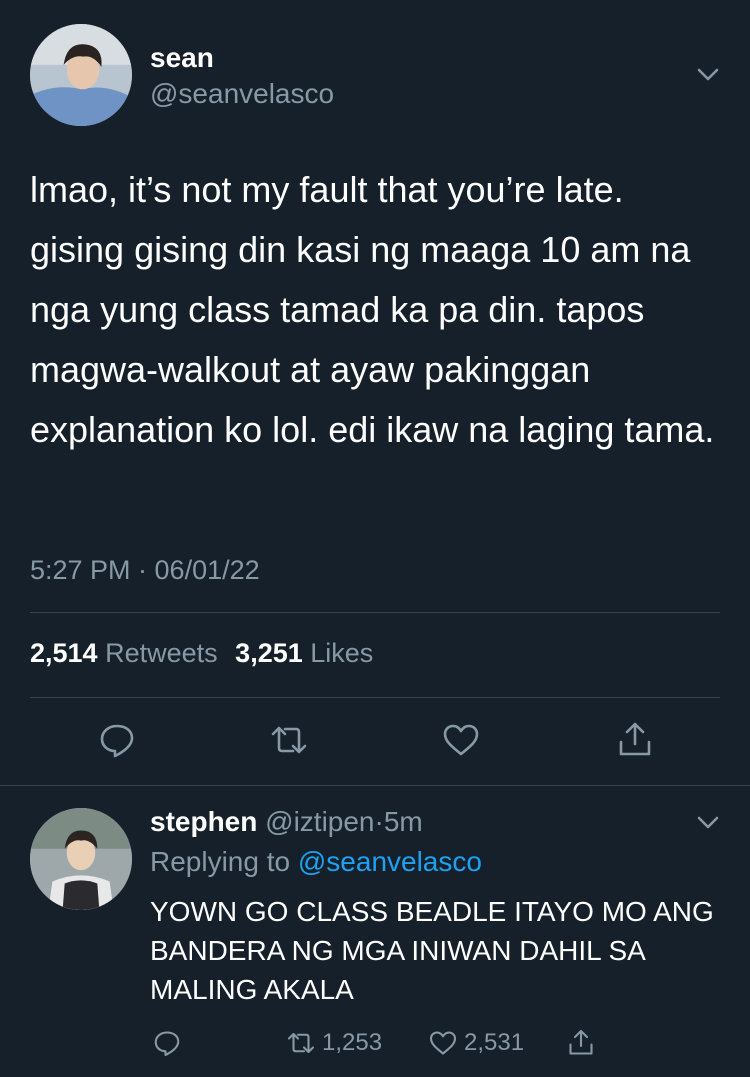 This screenshot has width=750, height=1077. What do you see at coordinates (352, 1042) in the screenshot?
I see `reply-retweets-count: 1,253` at bounding box center [352, 1042].